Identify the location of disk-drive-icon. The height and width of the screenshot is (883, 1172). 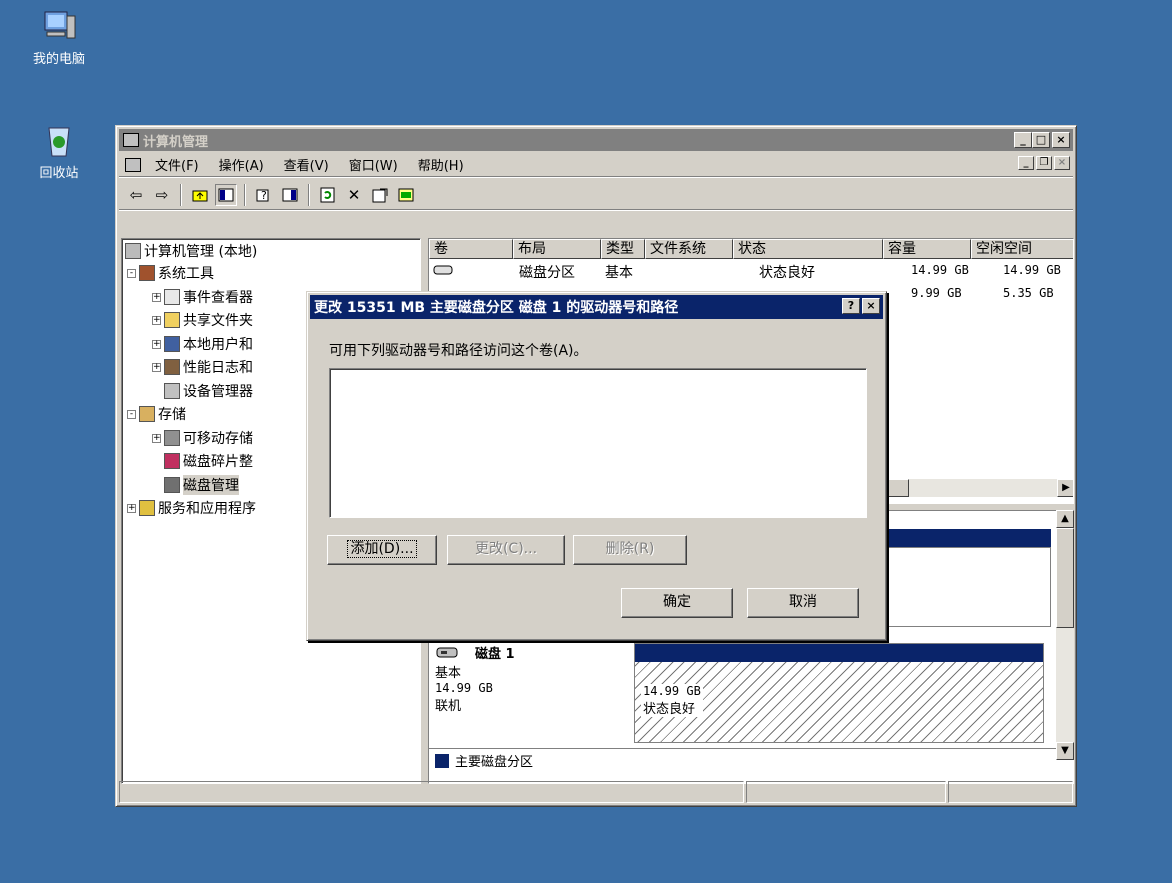
(447, 652).